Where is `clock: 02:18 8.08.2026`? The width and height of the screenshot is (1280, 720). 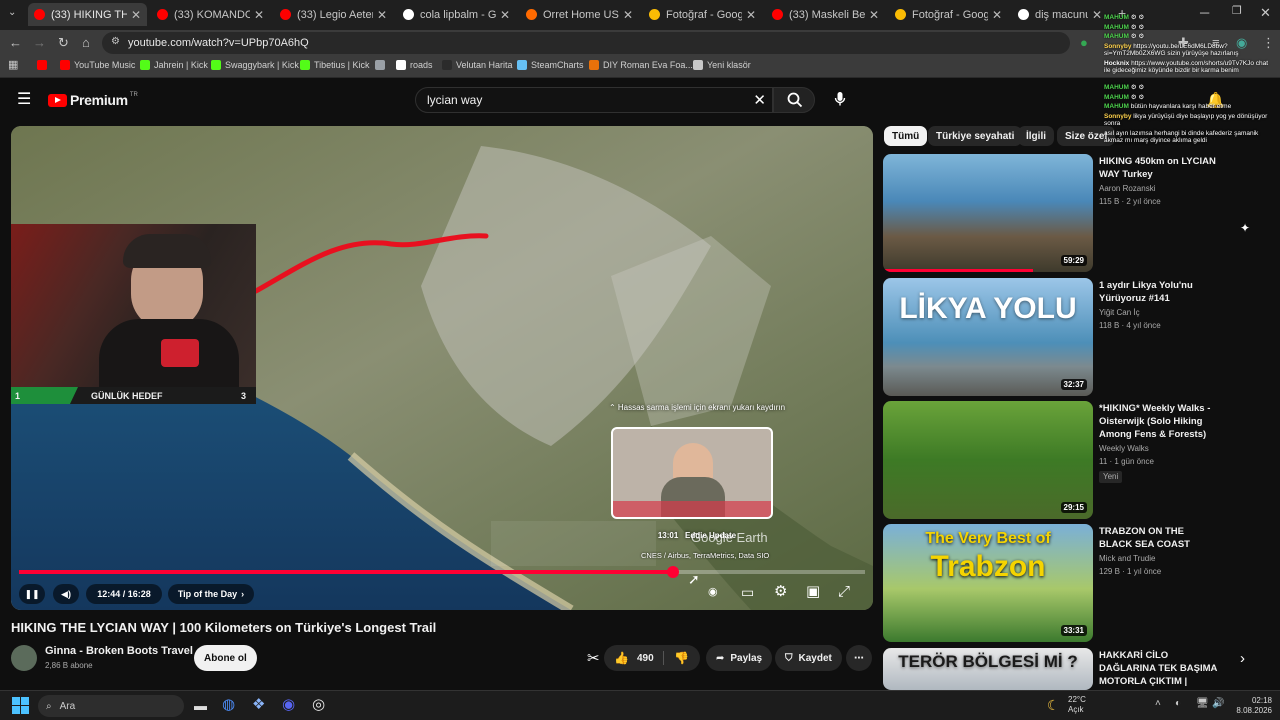 clock: 02:18 8.08.2026 is located at coordinates (1251, 706).